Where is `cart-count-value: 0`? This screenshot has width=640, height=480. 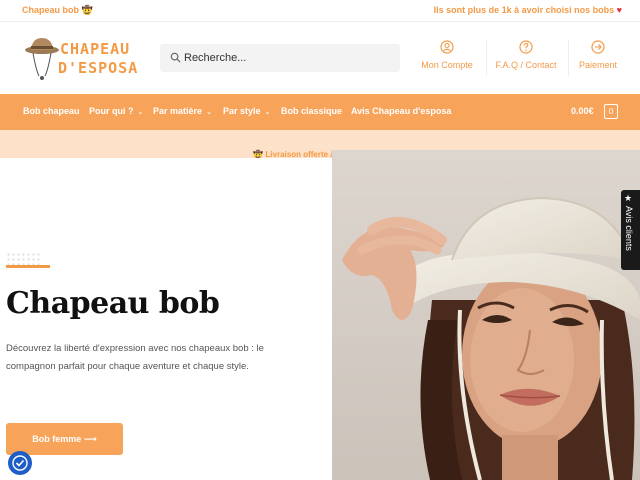 cart-count-value: 0 is located at coordinates (611, 111).